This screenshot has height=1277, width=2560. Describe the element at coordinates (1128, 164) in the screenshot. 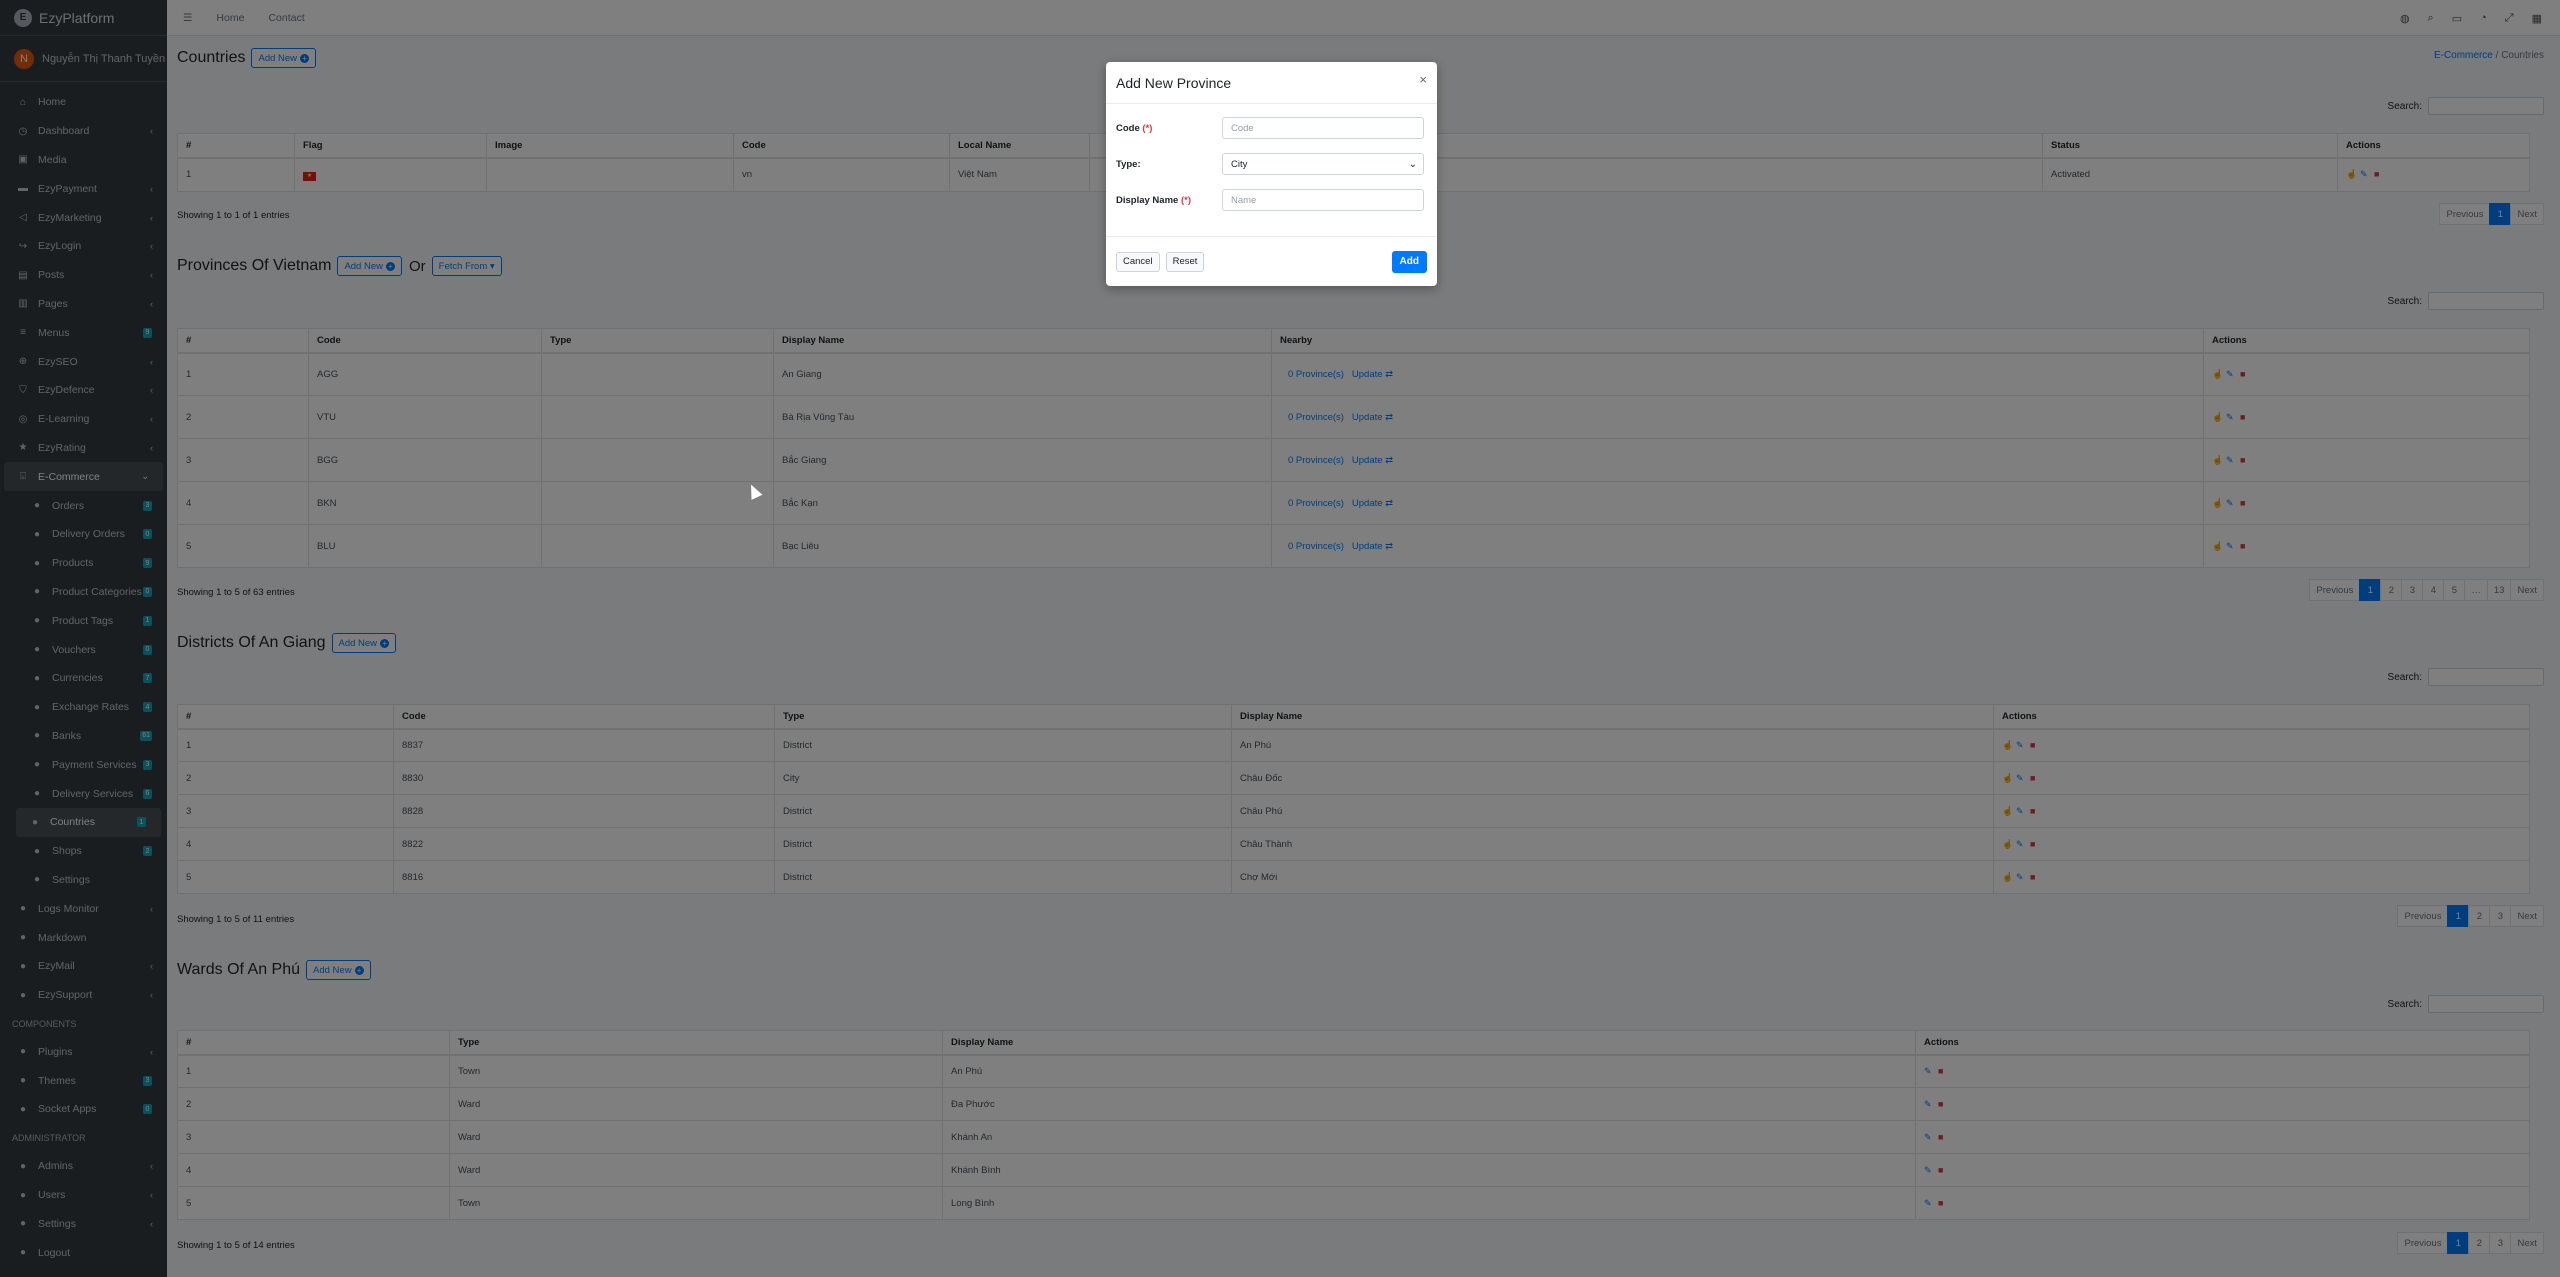

I see `type-label: Type:` at that location.